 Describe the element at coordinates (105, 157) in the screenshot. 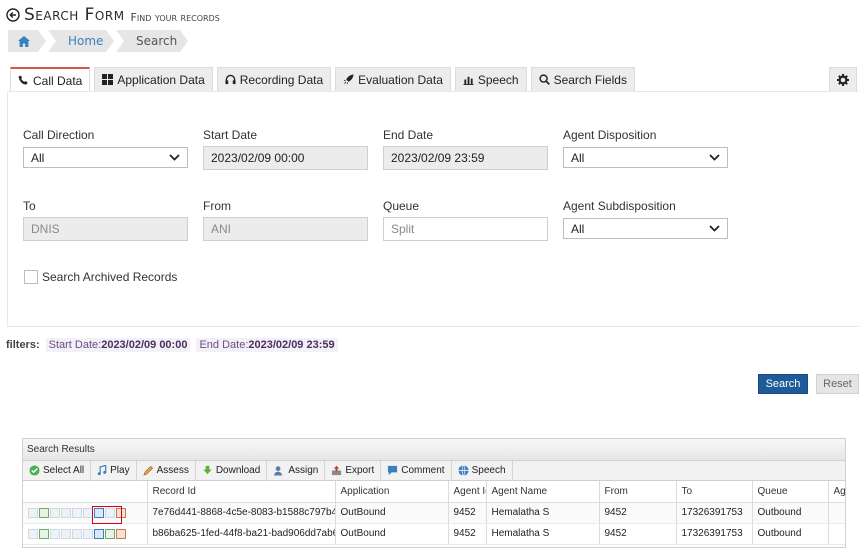

I see `call-direction-select: All` at that location.